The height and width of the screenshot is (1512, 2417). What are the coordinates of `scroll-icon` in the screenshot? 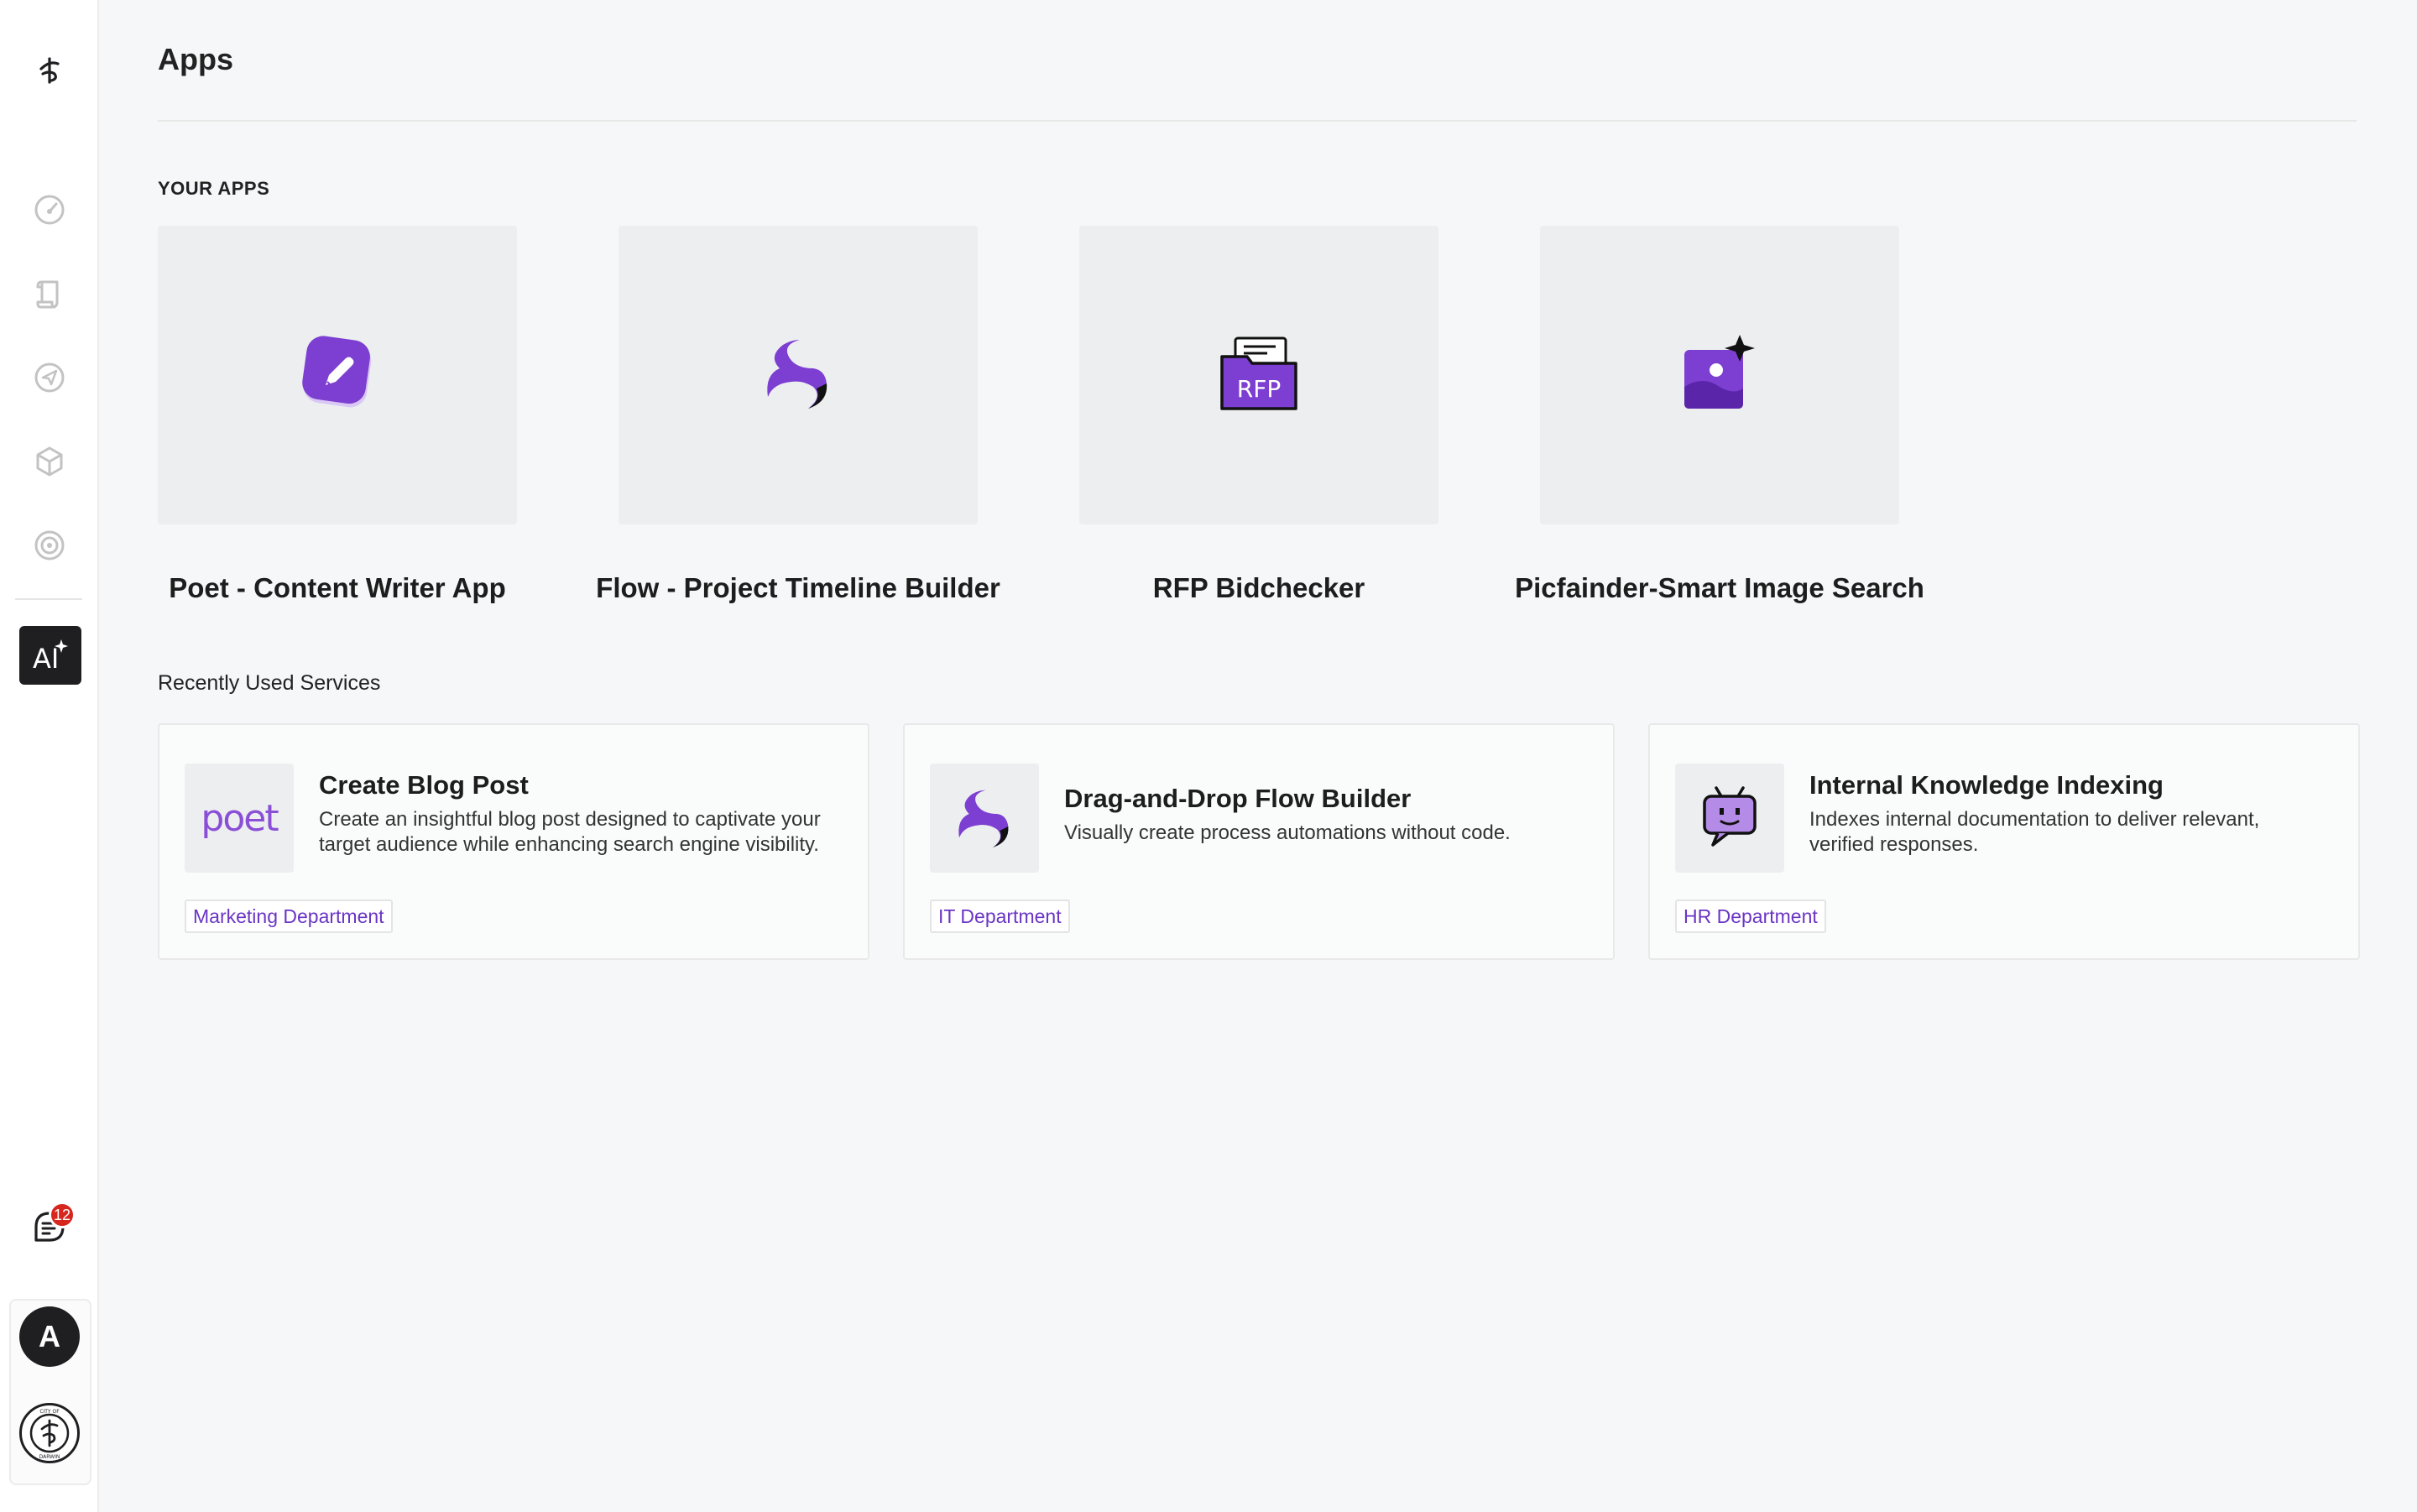 It's located at (49, 293).